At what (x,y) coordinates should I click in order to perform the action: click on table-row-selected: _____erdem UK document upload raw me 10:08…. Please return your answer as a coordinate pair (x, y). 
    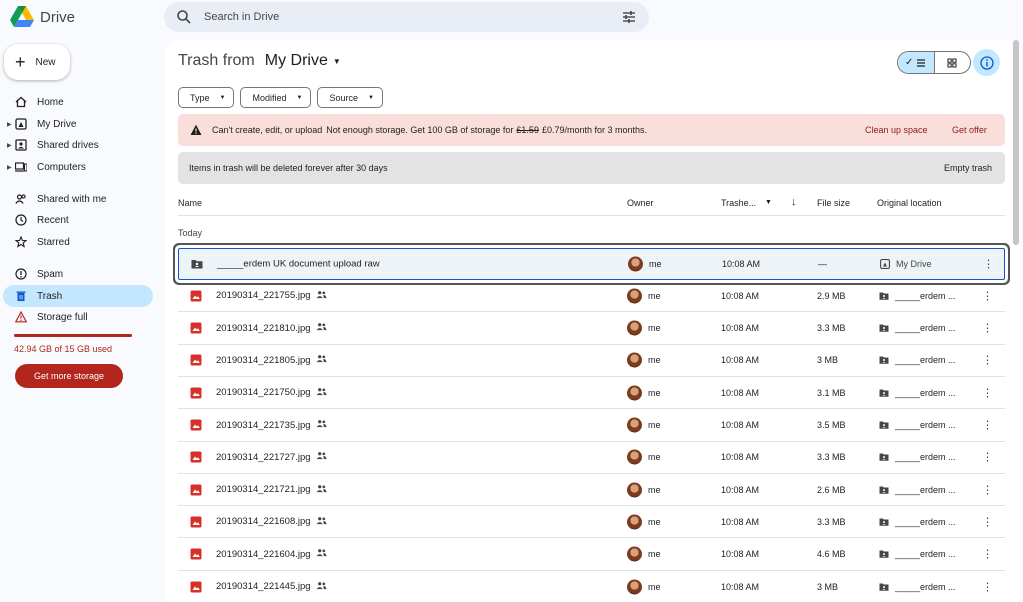
    Looking at the image, I should click on (591, 264).